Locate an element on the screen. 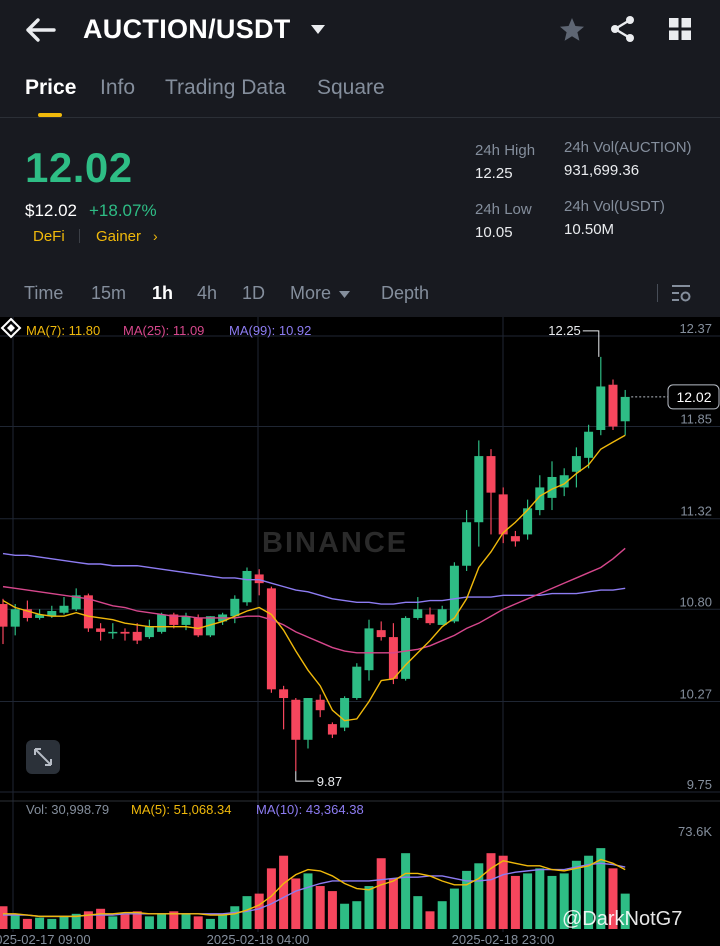 The width and height of the screenshot is (720, 946). vol-base-value: 931,699.36 is located at coordinates (602, 170).